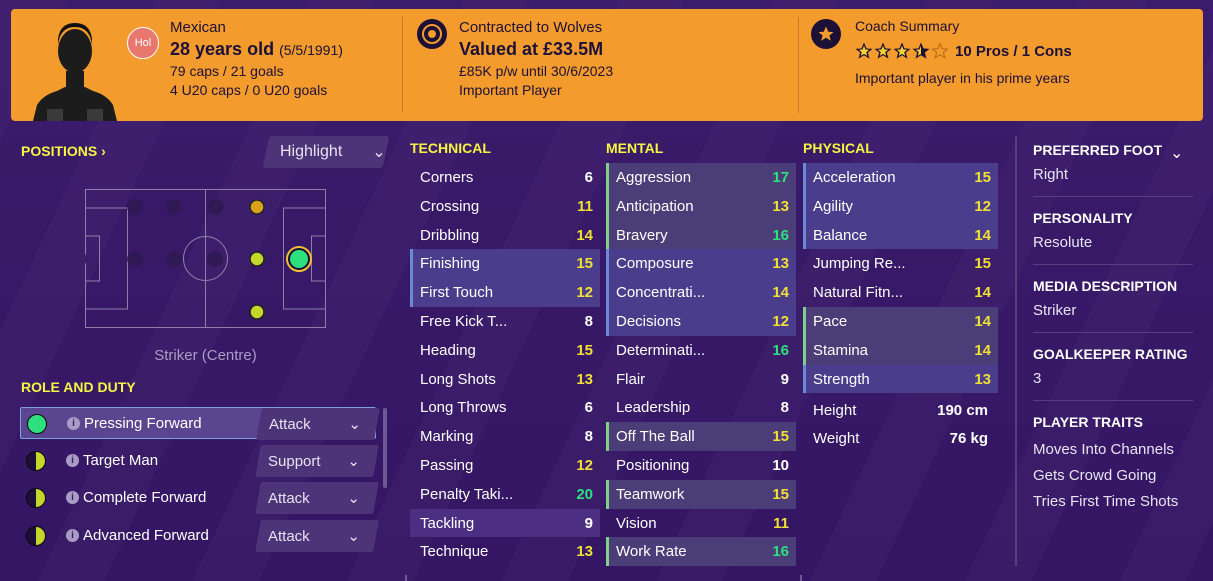 Image resolution: width=1213 pixels, height=581 pixels. What do you see at coordinates (531, 49) in the screenshot?
I see `player-value: Valued at £33.5M` at bounding box center [531, 49].